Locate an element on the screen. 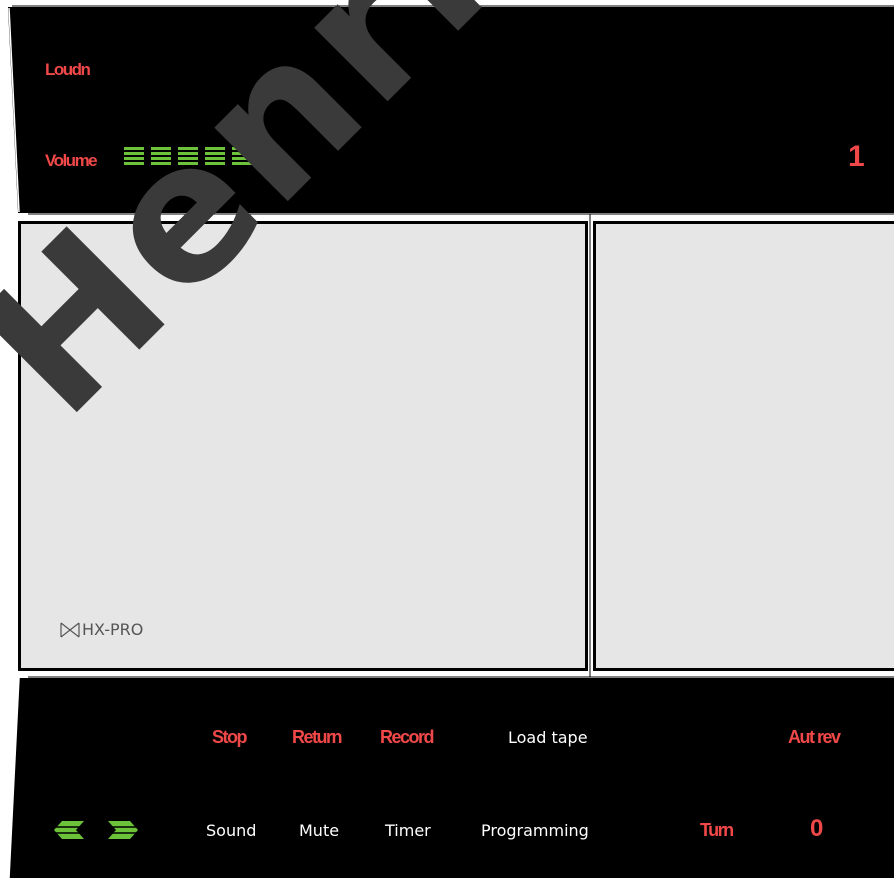 The width and height of the screenshot is (894, 878). volume-level-meter is located at coordinates (188, 156).